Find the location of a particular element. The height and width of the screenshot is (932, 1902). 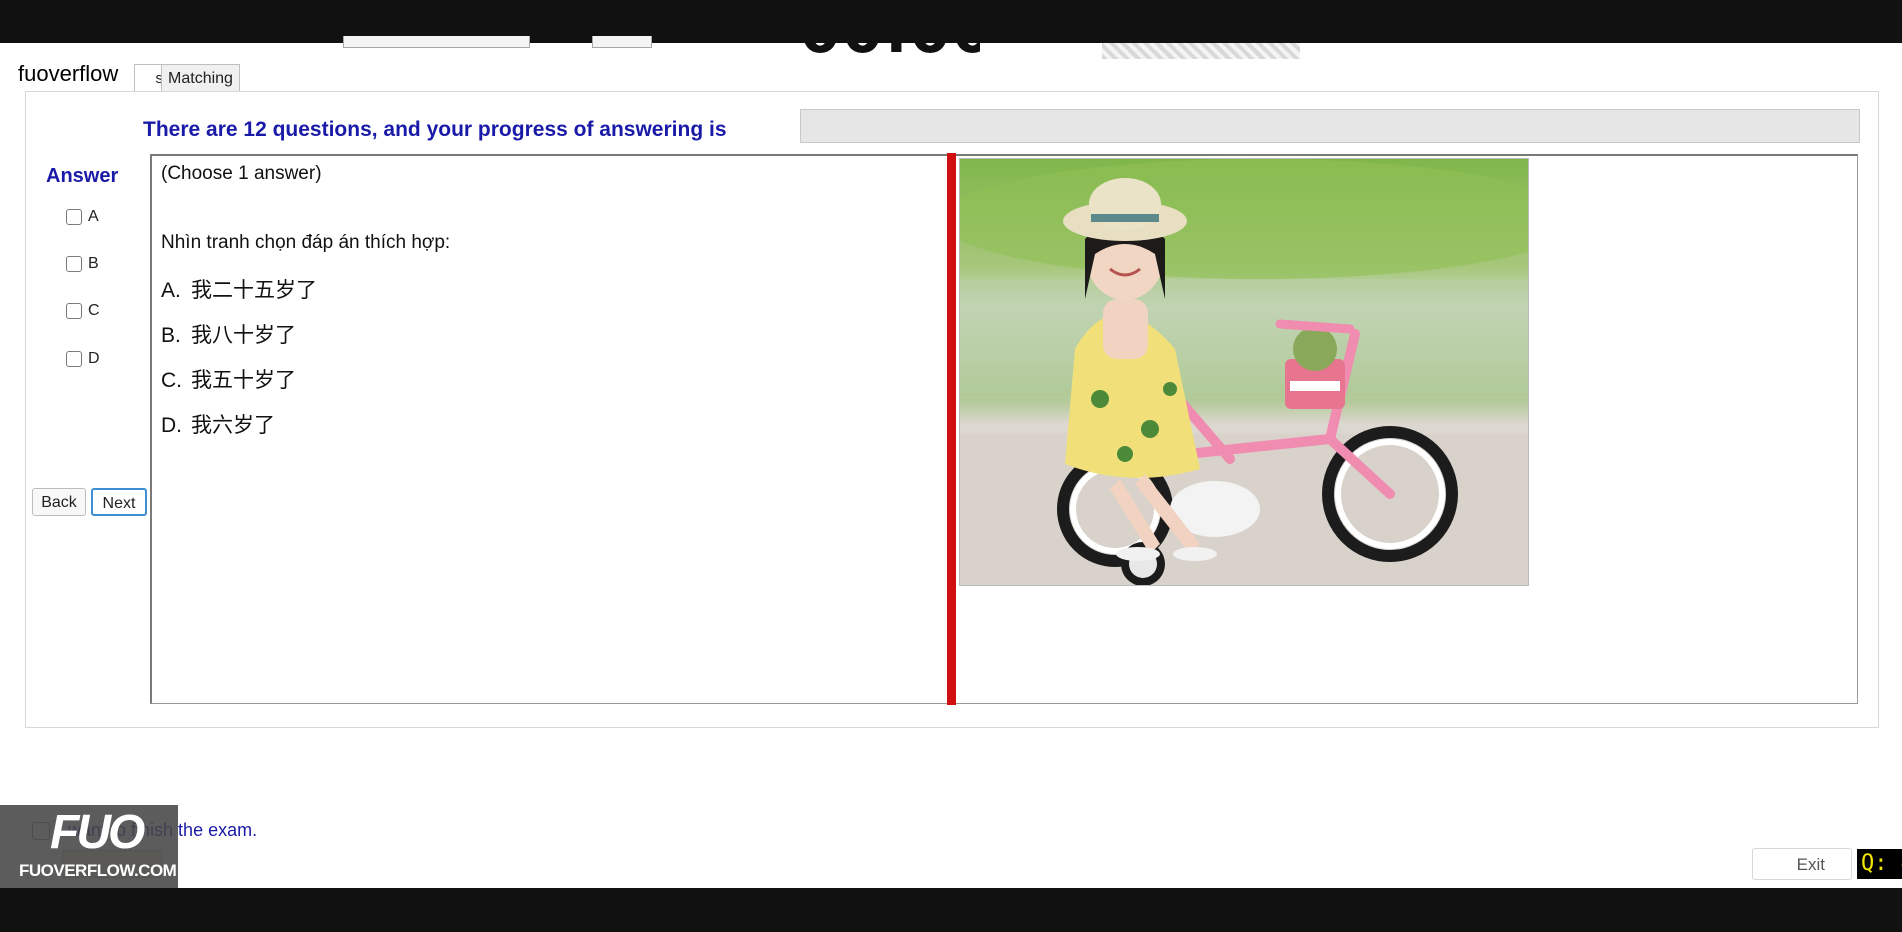

checkbox-c is located at coordinates (74, 311).